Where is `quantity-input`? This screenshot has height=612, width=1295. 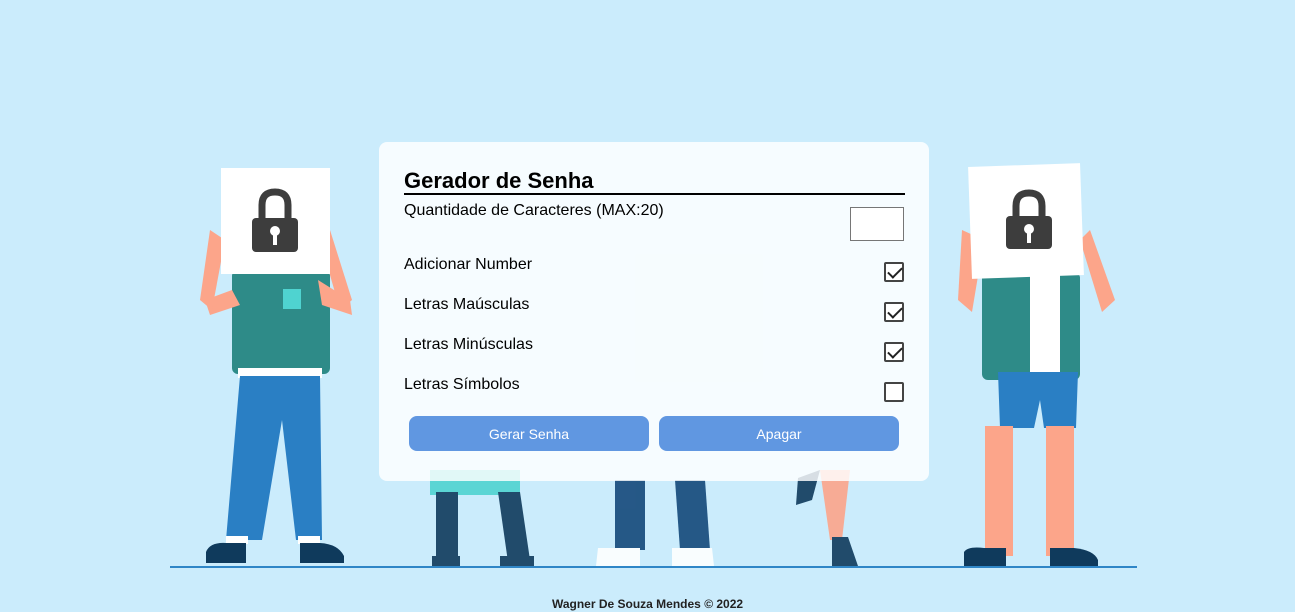 quantity-input is located at coordinates (877, 224).